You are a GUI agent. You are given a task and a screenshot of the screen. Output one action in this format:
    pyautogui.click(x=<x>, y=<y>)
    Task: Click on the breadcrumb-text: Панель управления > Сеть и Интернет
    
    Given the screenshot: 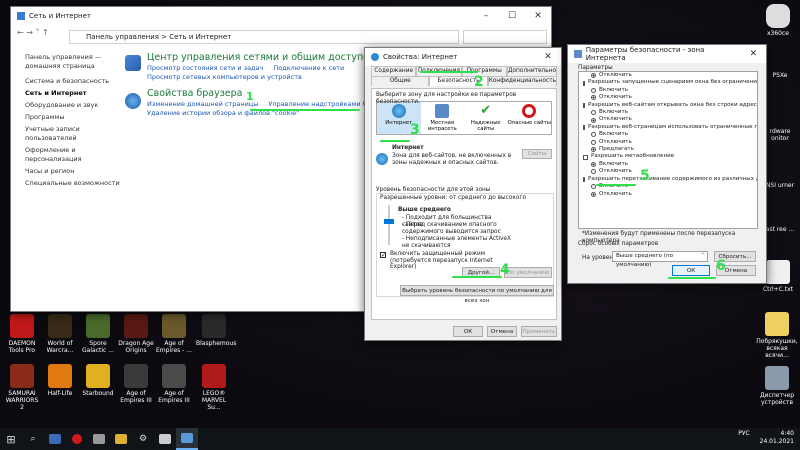 What is the action you would take?
    pyautogui.click(x=159, y=37)
    